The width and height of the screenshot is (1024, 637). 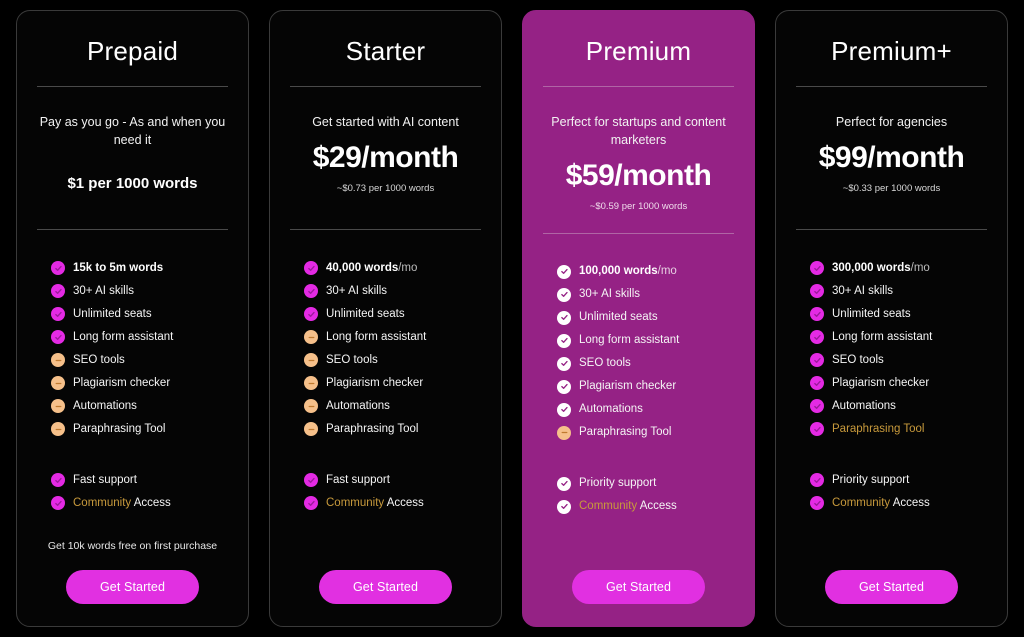 I want to click on plan-tagline: Pay as you go - As and when you need it, so click(x=132, y=130).